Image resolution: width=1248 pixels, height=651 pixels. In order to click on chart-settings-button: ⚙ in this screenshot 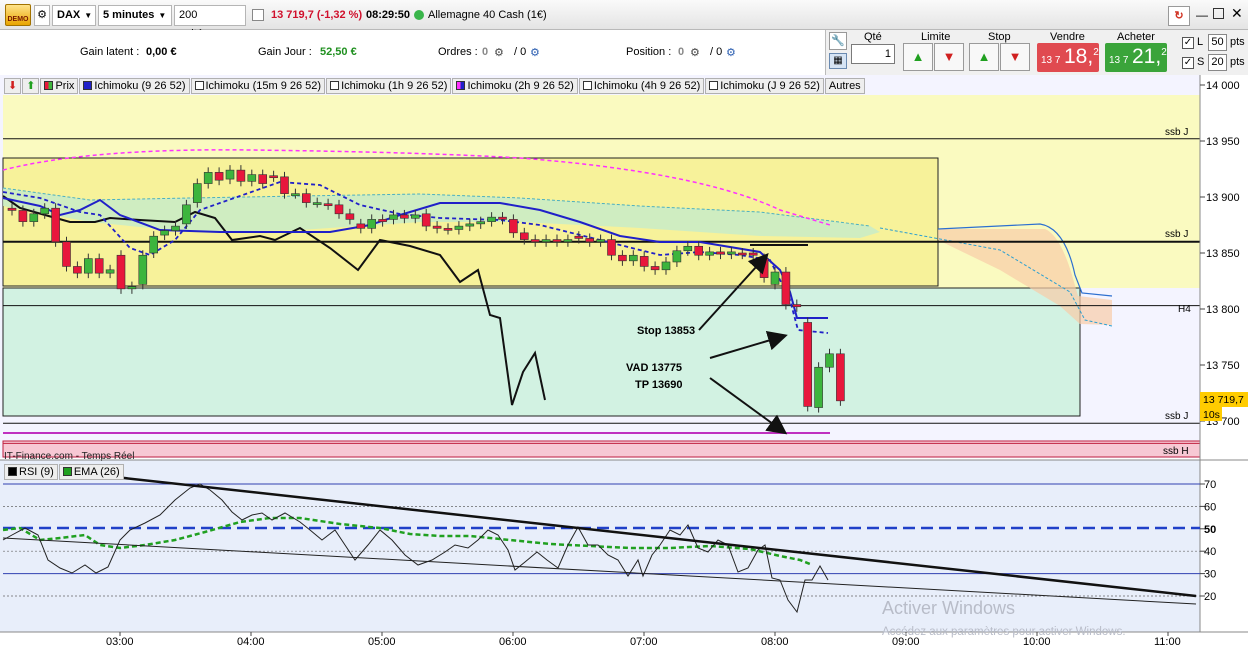, I will do `click(42, 15)`.